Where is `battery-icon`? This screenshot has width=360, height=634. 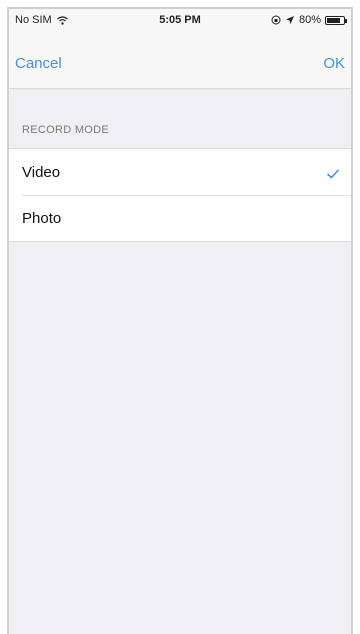 battery-icon is located at coordinates (336, 20).